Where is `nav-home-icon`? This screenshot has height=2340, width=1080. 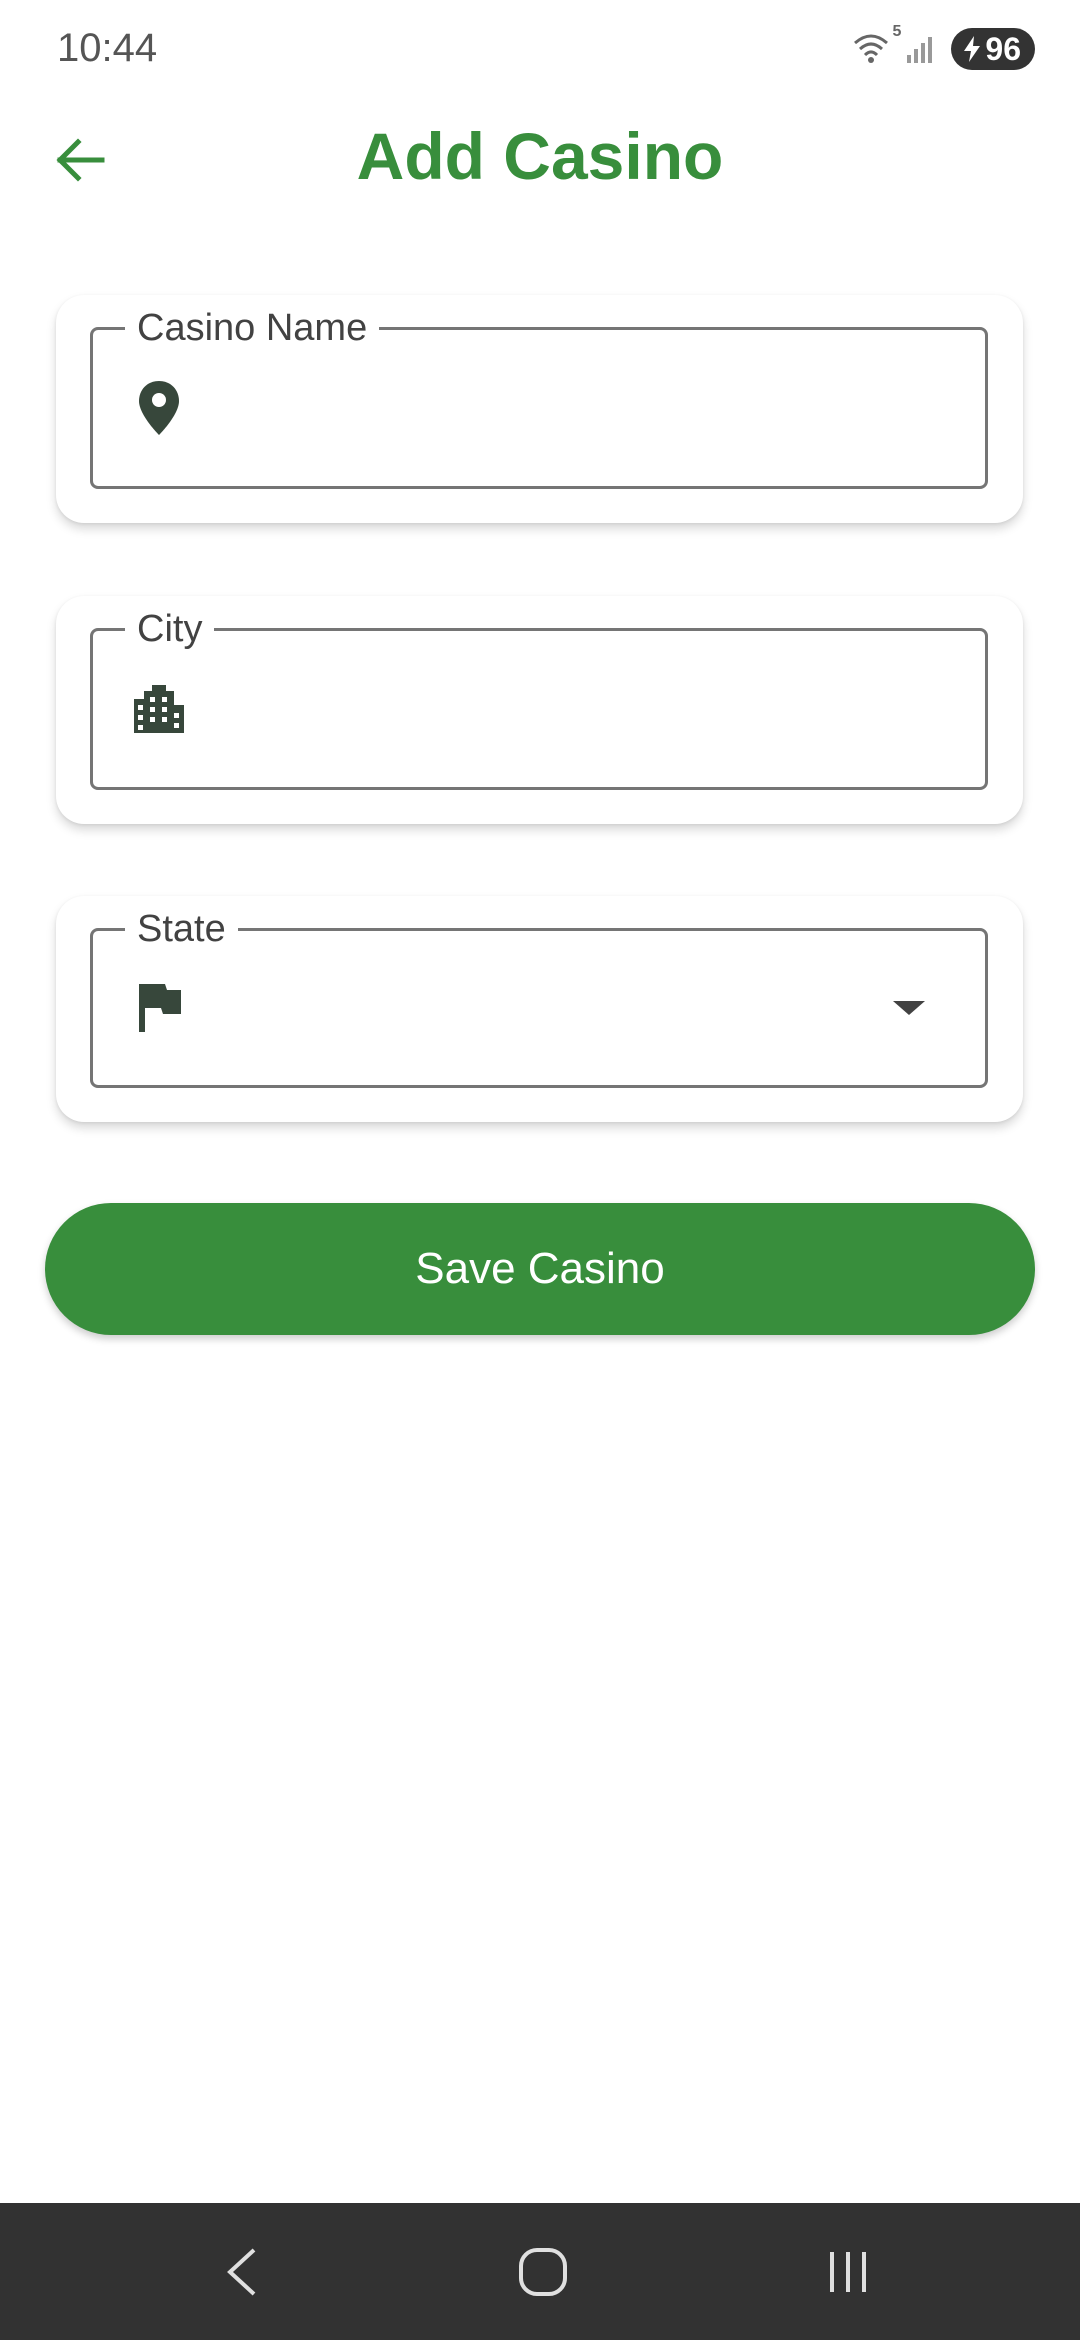
nav-home-icon is located at coordinates (543, 2272).